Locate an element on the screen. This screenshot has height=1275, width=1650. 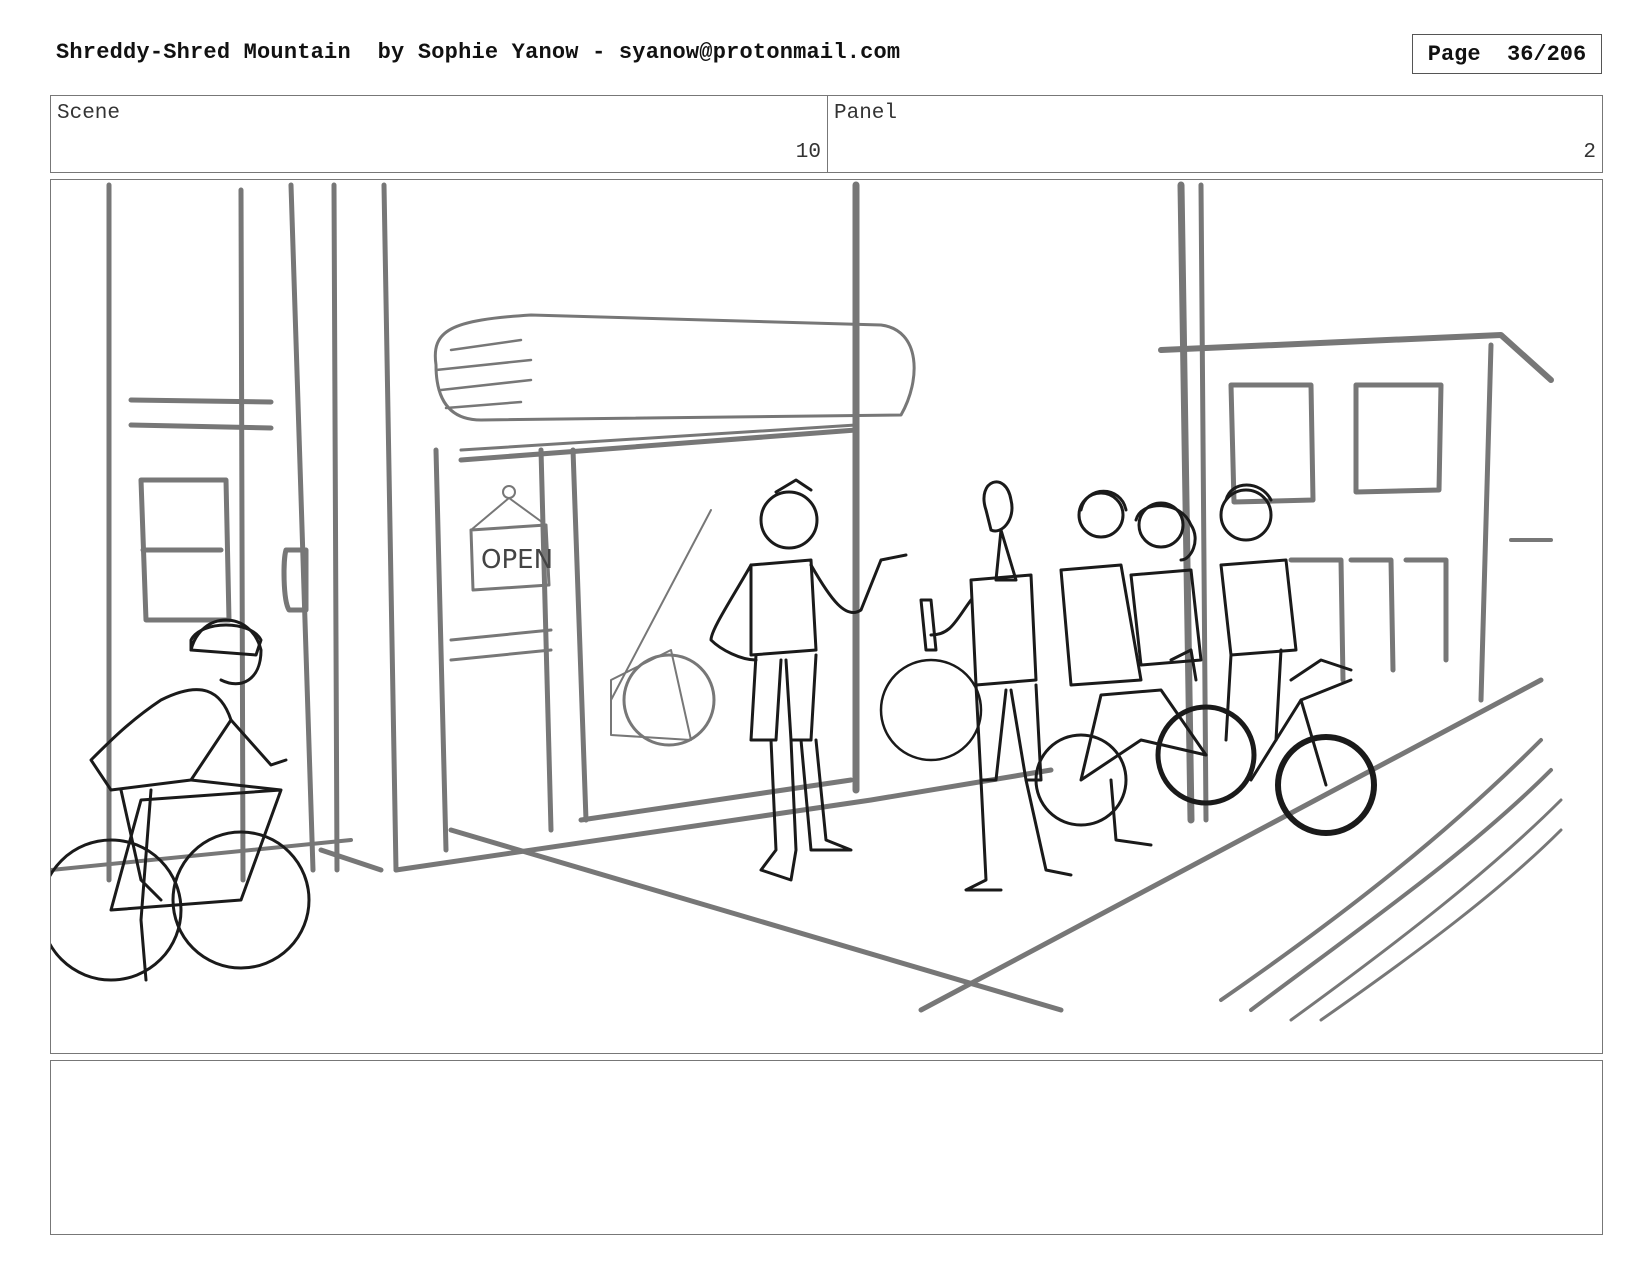
panel-label: Panel is located at coordinates (866, 113).